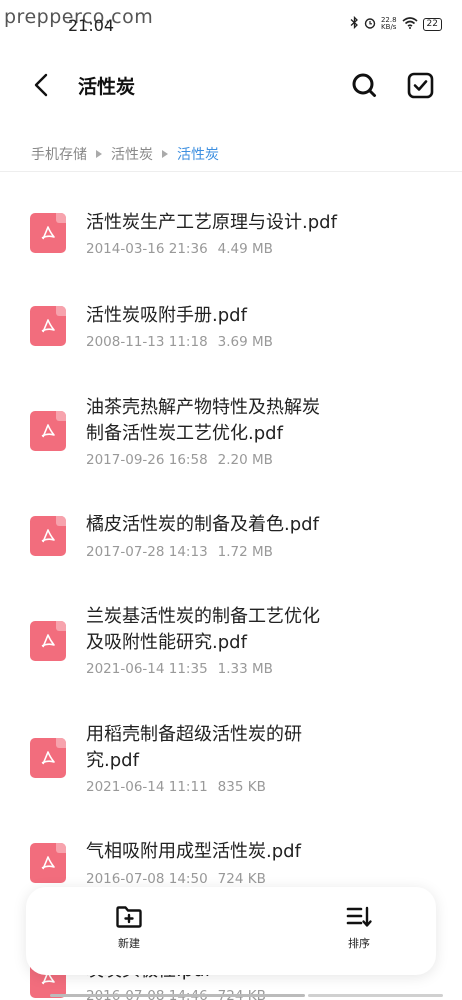 The height and width of the screenshot is (1000, 462). What do you see at coordinates (370, 24) in the screenshot?
I see `alarm-icon` at bounding box center [370, 24].